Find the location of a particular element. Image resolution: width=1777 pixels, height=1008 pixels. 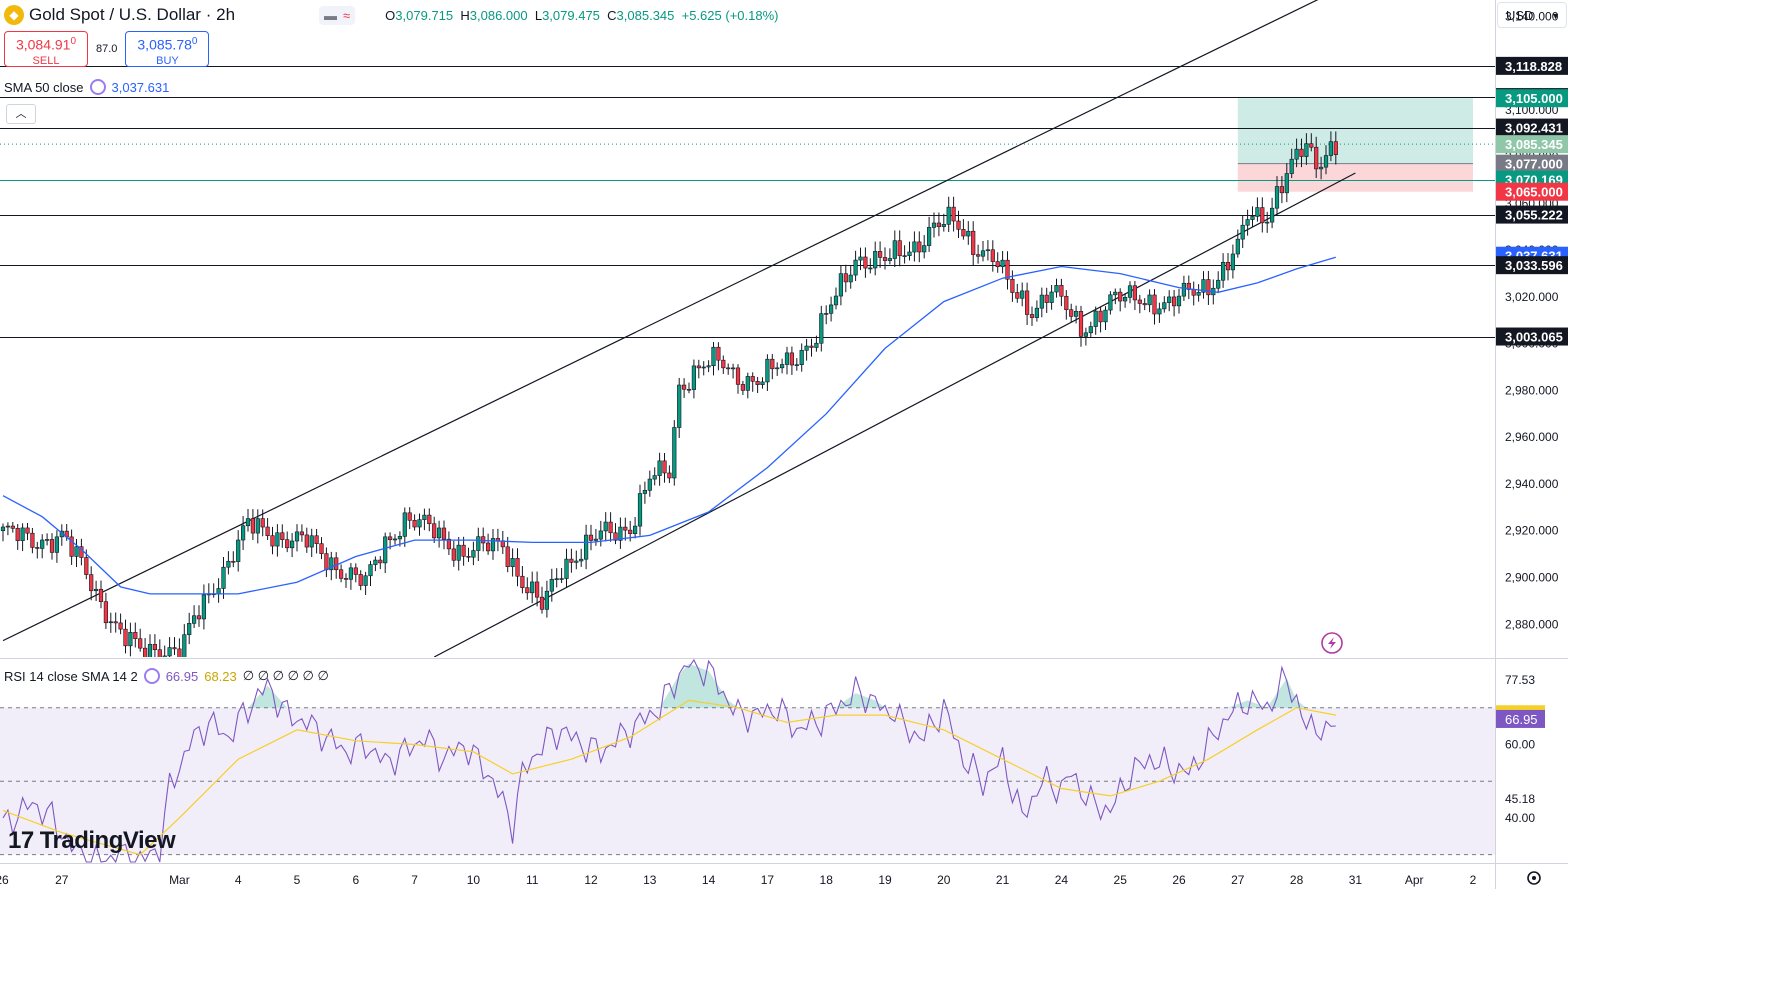

indicator-source-icon is located at coordinates (97, 87).